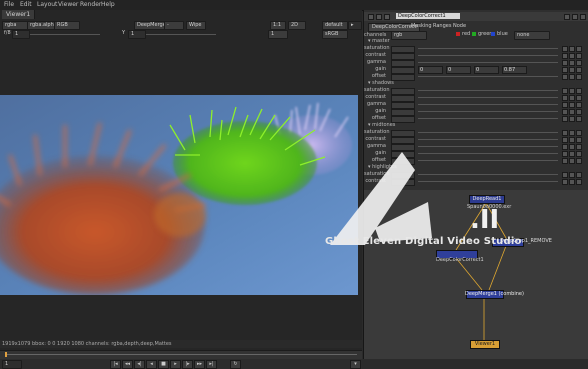 The image size is (588, 369). What do you see at coordinates (150, 25) in the screenshot?
I see `input-a-dropdown: DeepMerge1` at bounding box center [150, 25].